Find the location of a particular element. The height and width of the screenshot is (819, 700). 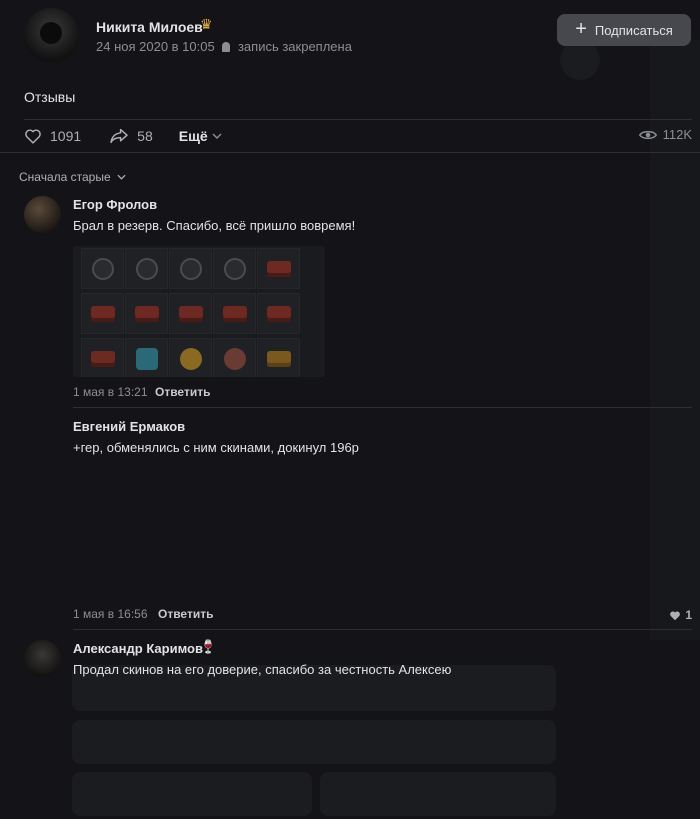

post-text: Отзывы is located at coordinates (50, 97).